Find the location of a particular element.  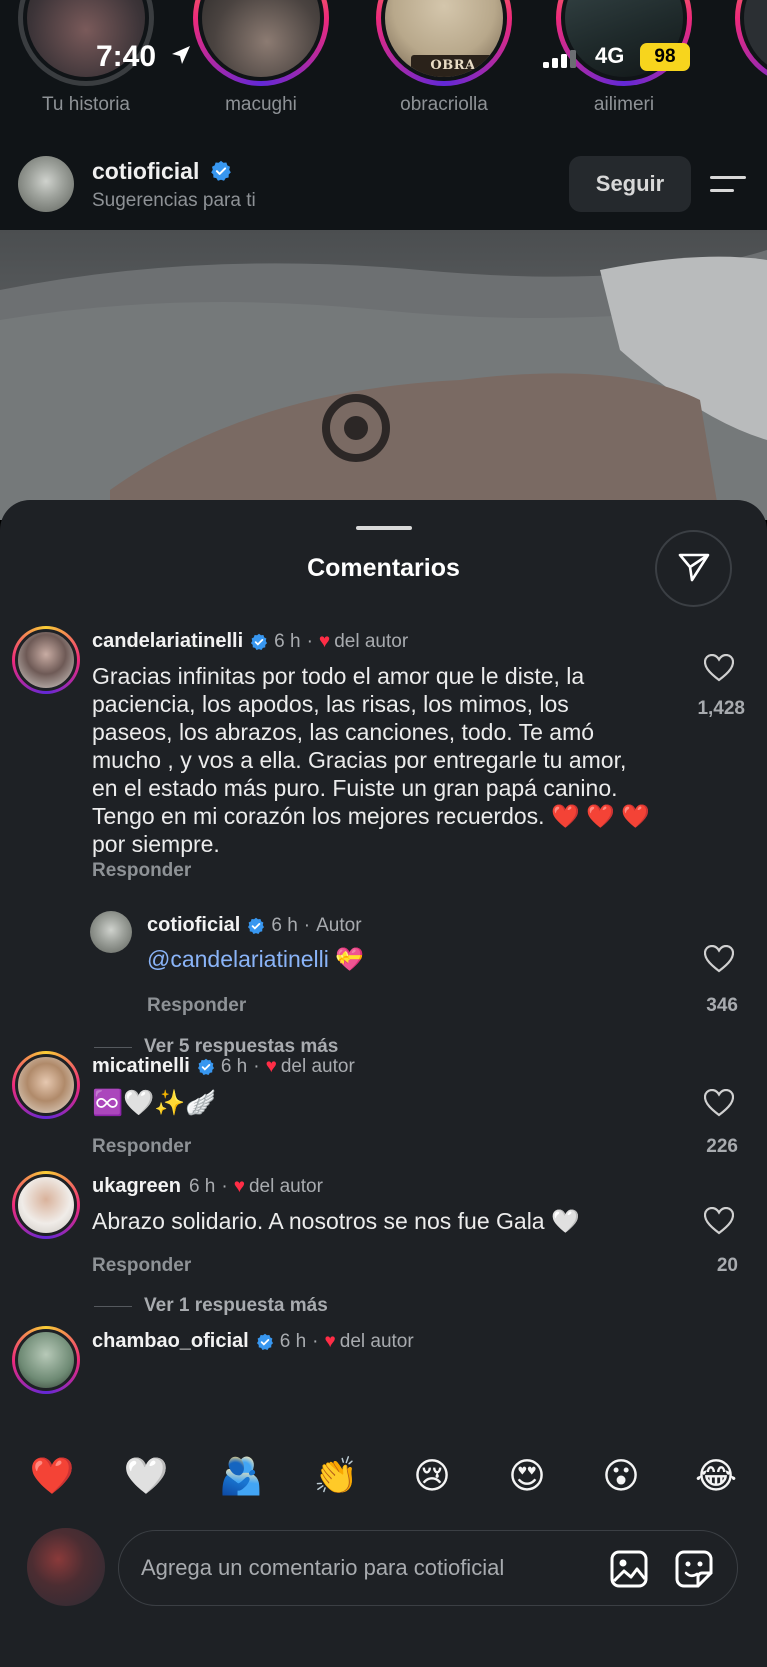

comment-meta: micatinelli 6 h · ♥ del autor is located at coordinates (223, 1066).